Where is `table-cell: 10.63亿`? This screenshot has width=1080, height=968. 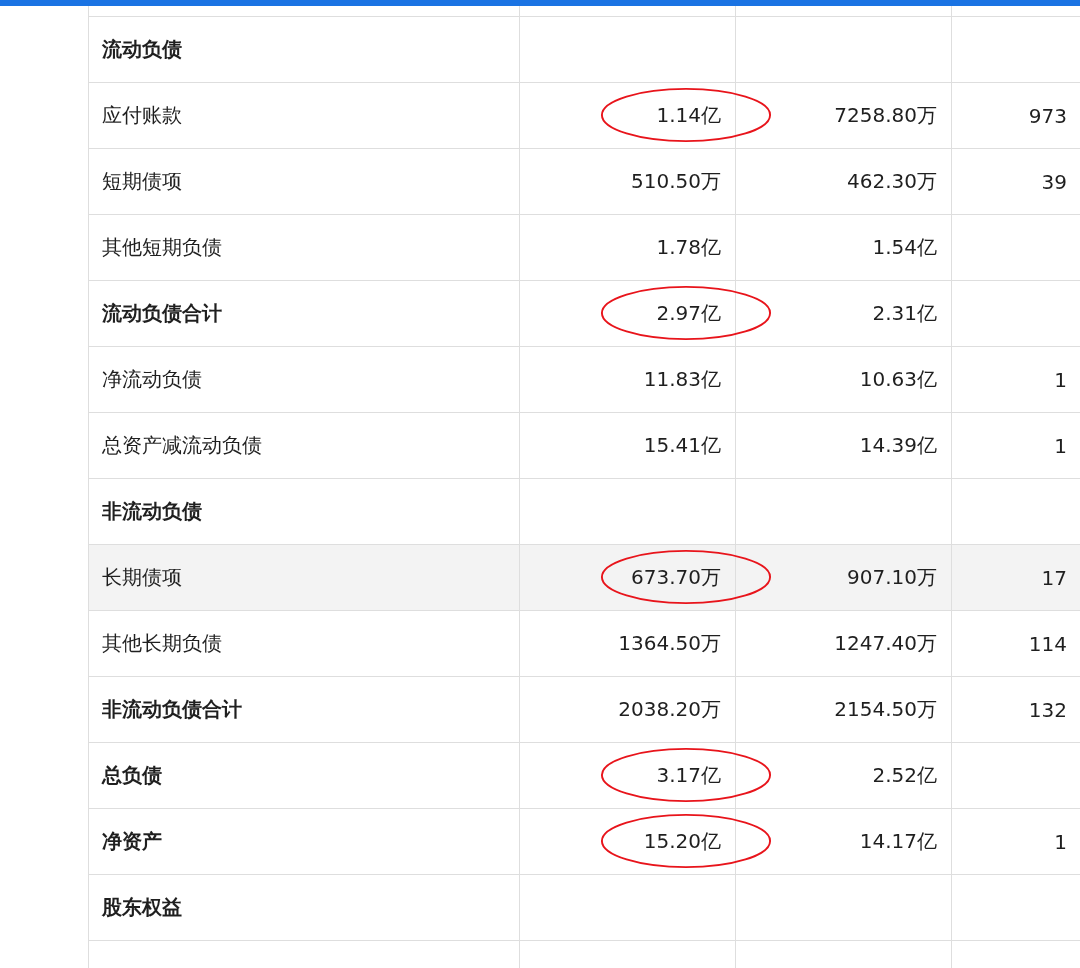
table-cell: 10.63亿 is located at coordinates (898, 379).